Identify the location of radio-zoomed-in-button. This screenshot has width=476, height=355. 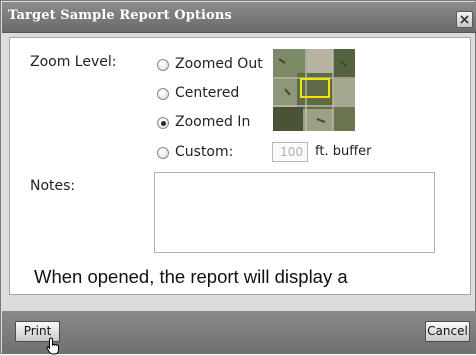
(163, 123).